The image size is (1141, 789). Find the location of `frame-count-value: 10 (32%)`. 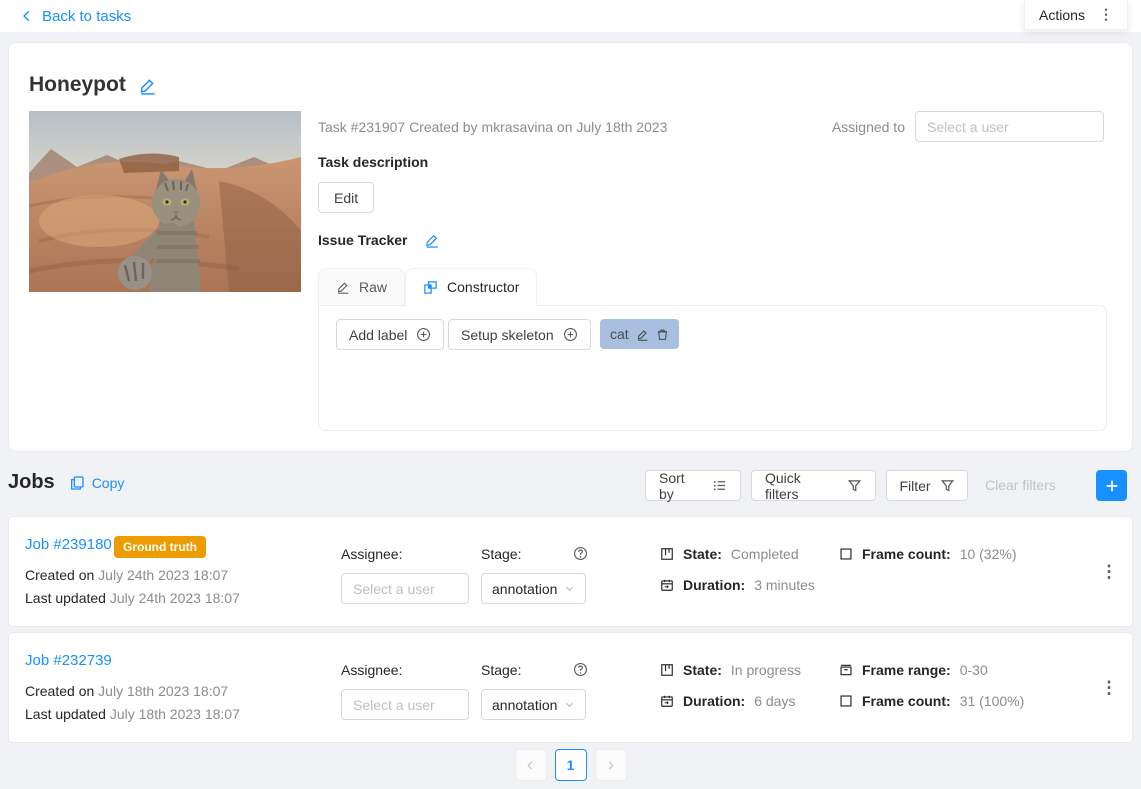

frame-count-value: 10 (32%) is located at coordinates (988, 554).